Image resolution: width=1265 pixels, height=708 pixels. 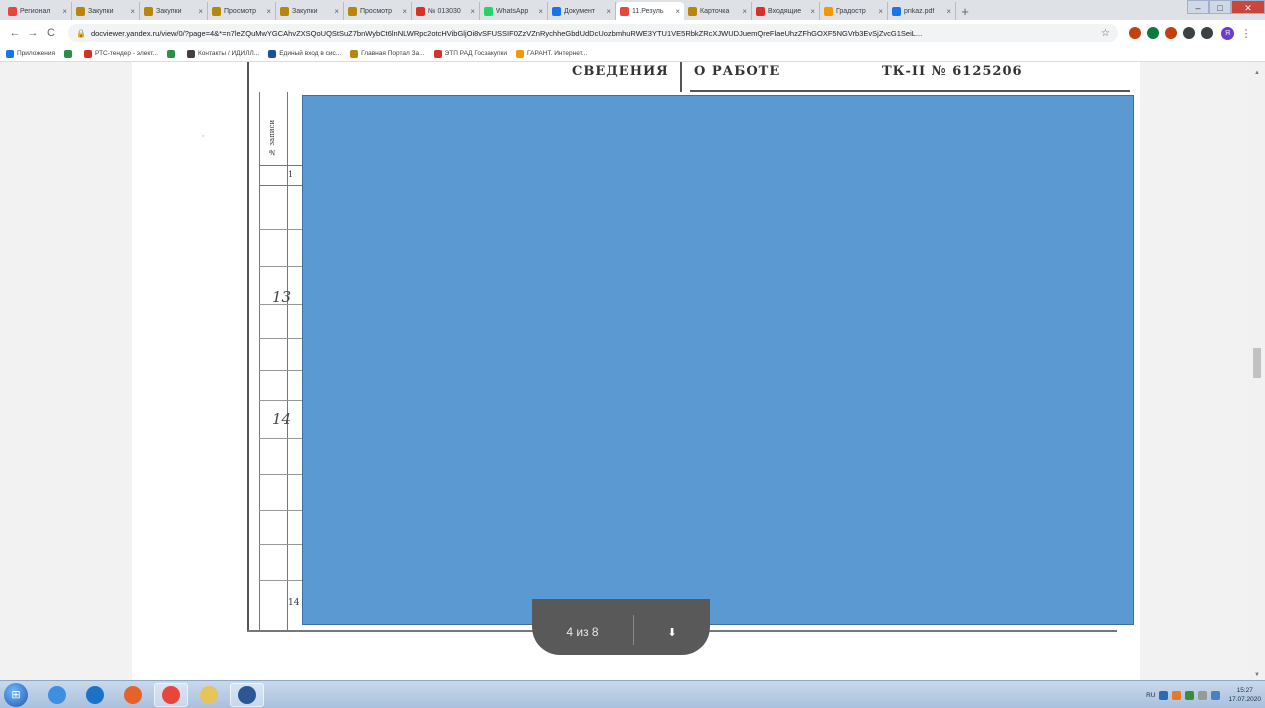 What do you see at coordinates (1227, 33) in the screenshot?
I see `profile-avatar: Я` at bounding box center [1227, 33].